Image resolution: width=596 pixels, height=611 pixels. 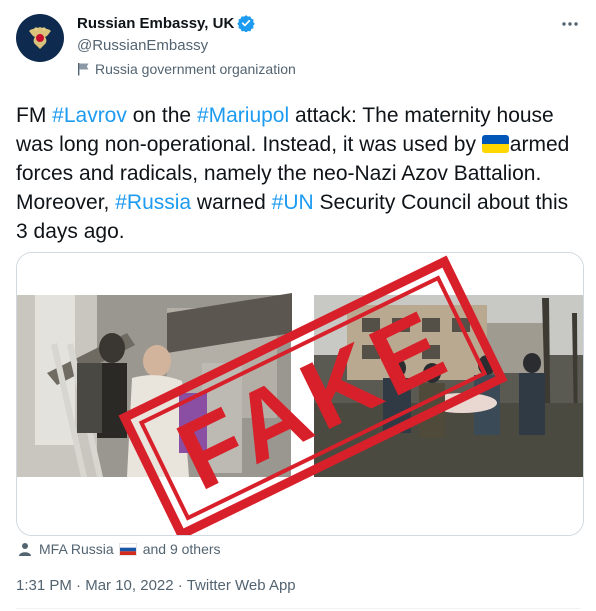 What do you see at coordinates (83, 69) in the screenshot?
I see `government-flag-icon` at bounding box center [83, 69].